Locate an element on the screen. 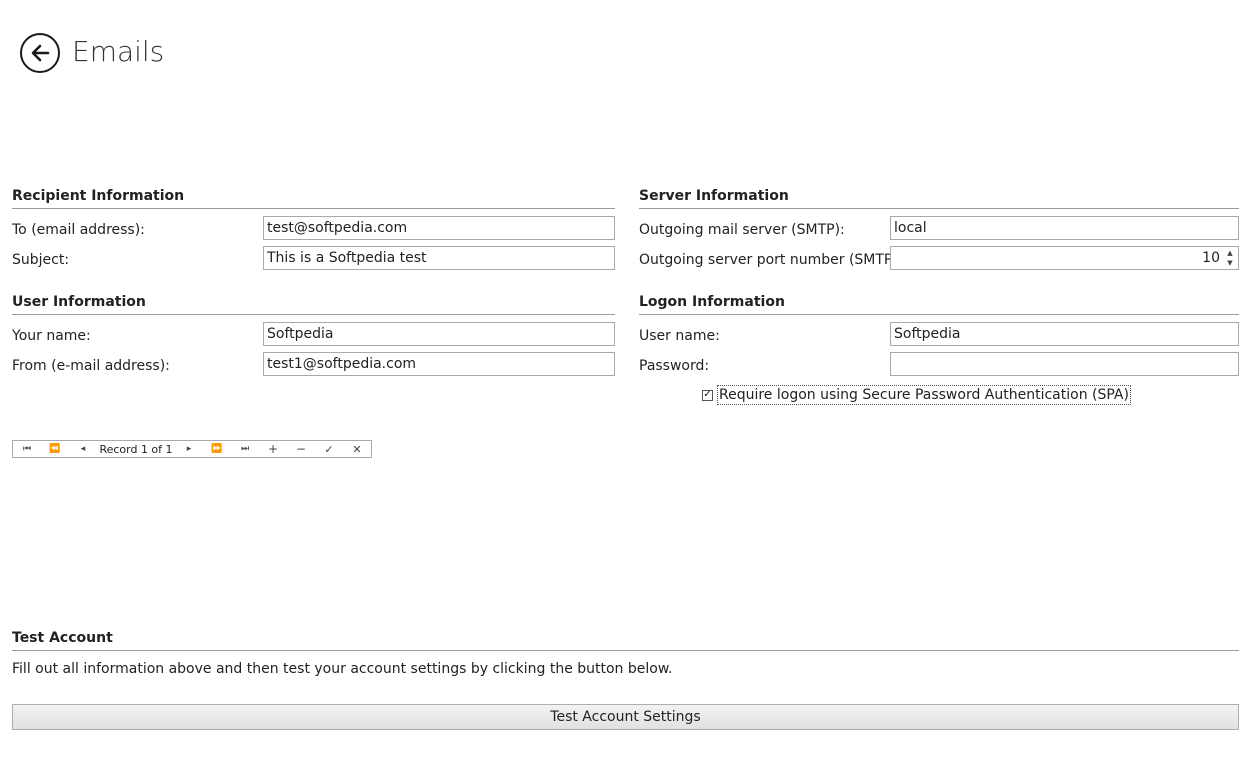 This screenshot has height=782, width=1251. test-divider is located at coordinates (625, 650).